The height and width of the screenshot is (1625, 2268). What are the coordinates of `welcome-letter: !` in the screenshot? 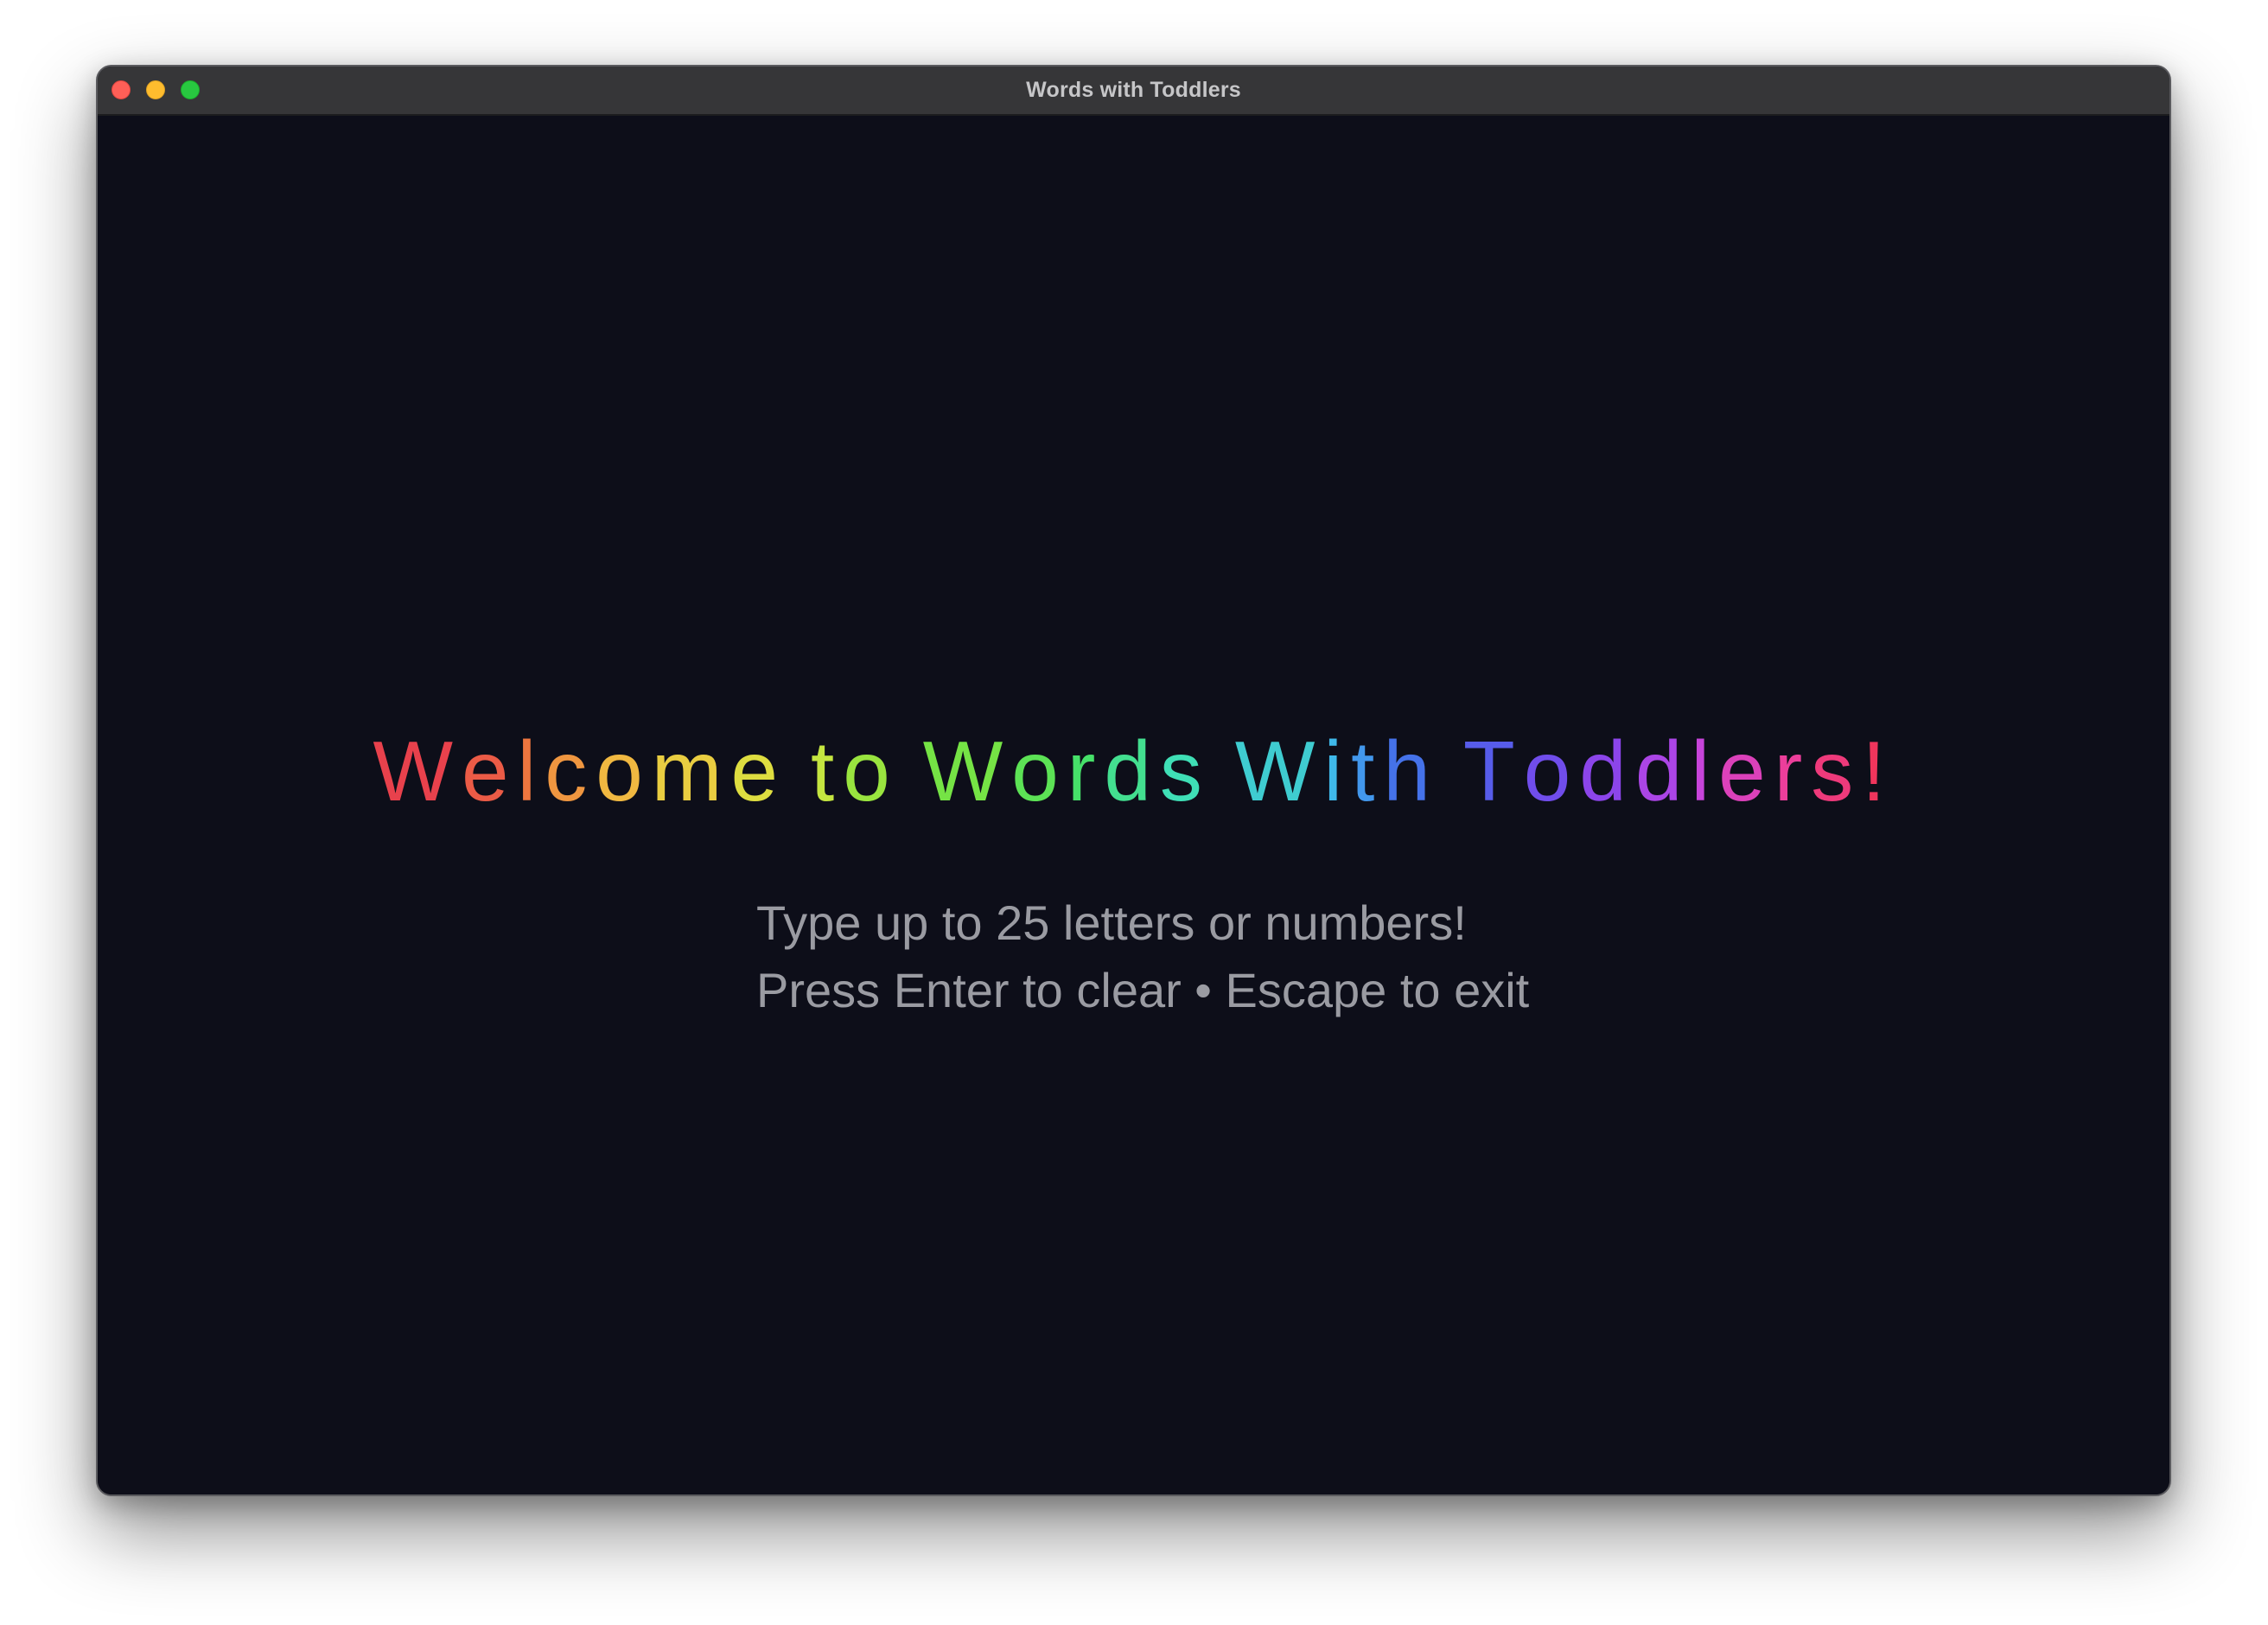 It's located at (1879, 771).